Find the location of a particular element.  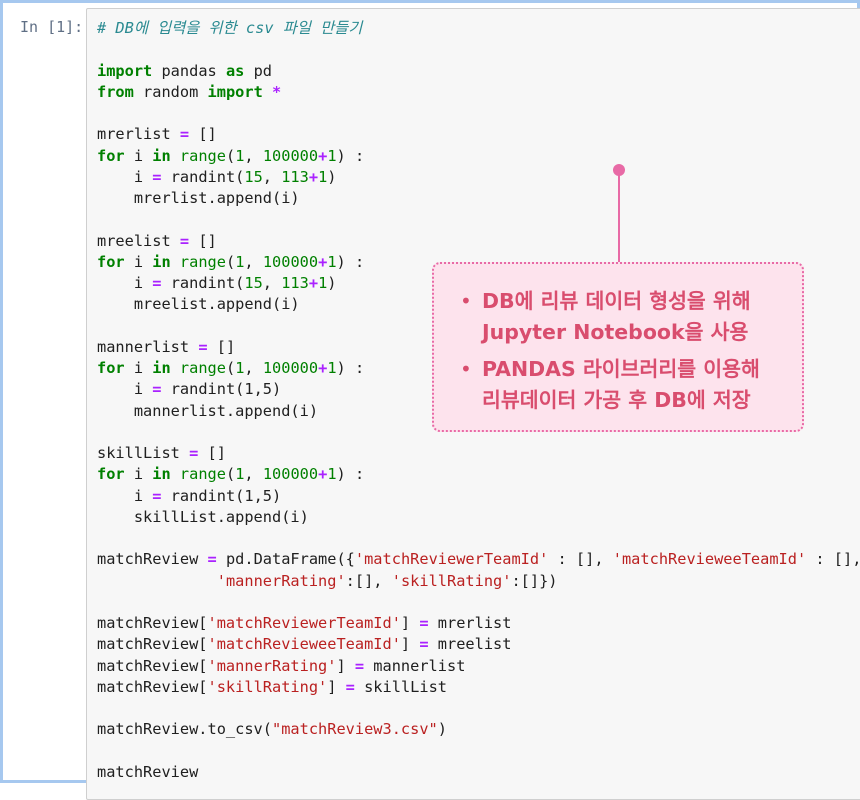

code-token-keyword: as is located at coordinates (235, 70).